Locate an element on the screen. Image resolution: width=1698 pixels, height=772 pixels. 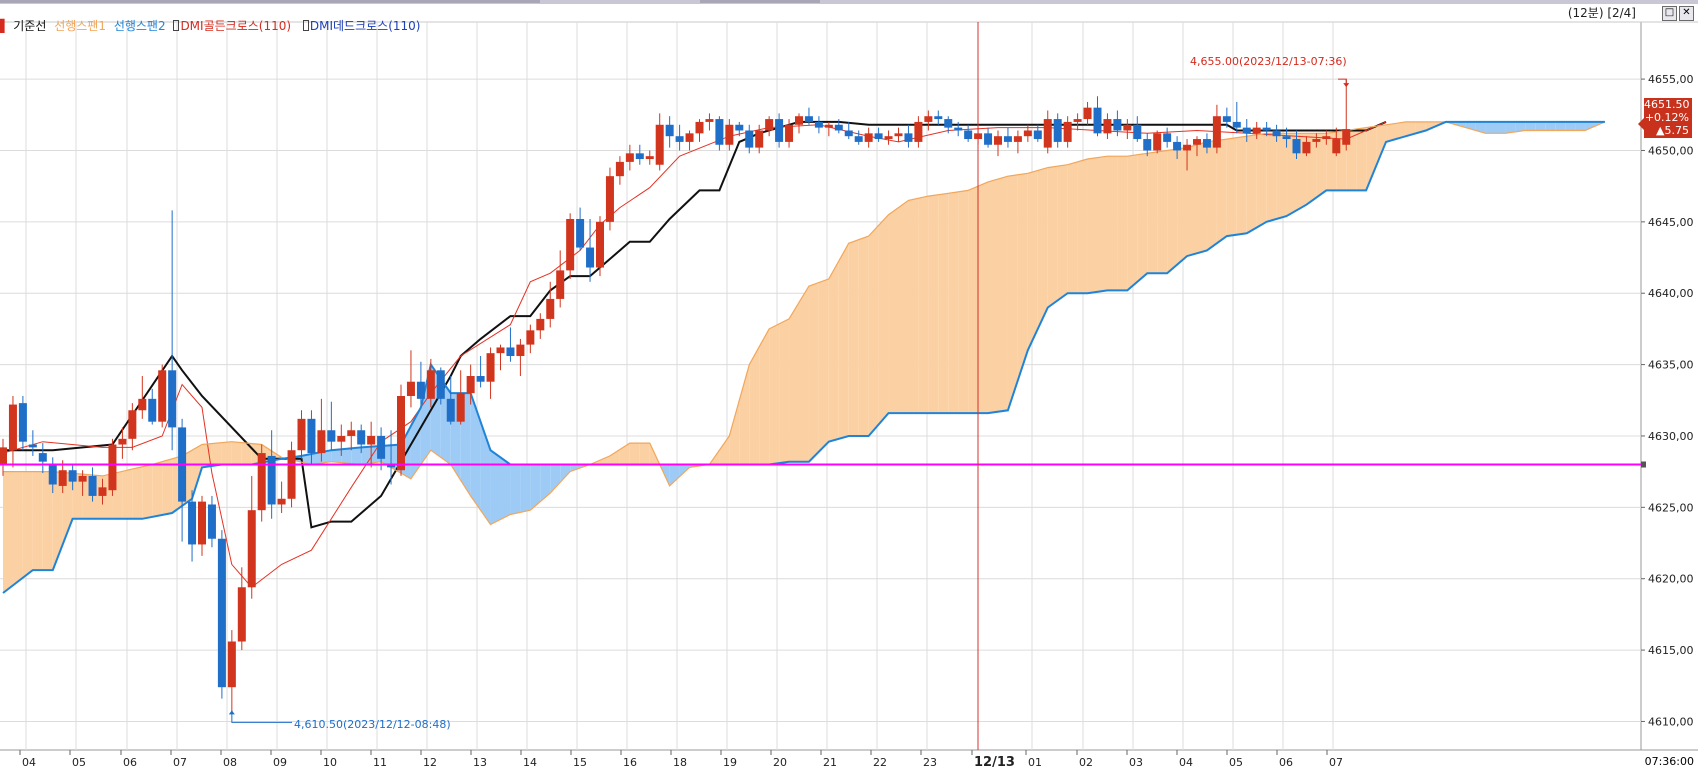
maximize-button: □ is located at coordinates (1669, 13).